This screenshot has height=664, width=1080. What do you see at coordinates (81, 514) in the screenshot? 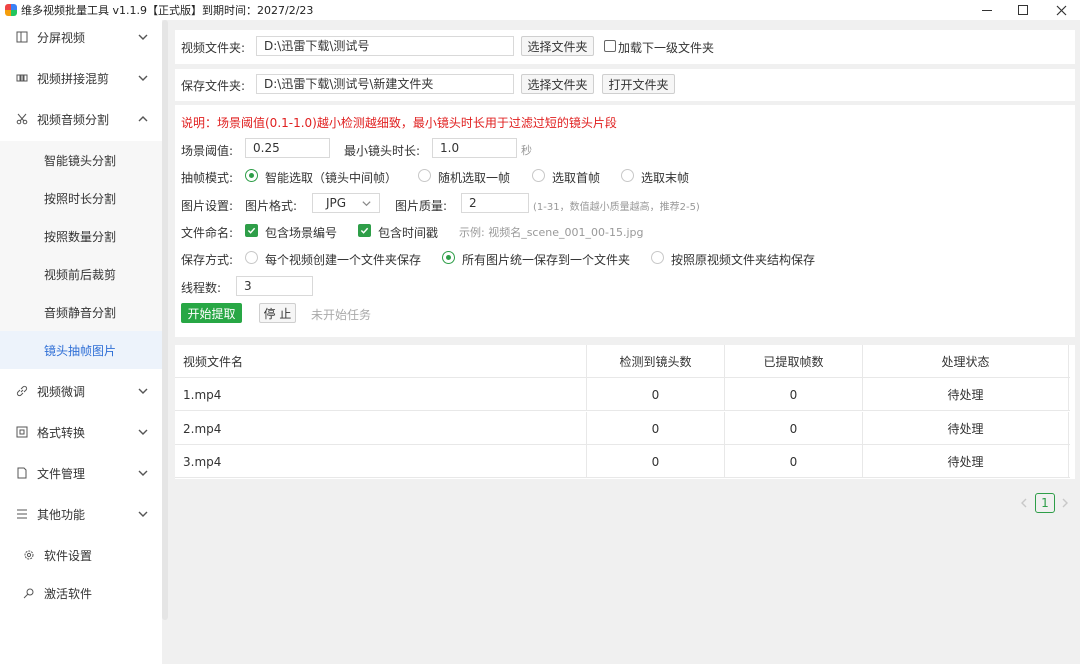
I see `sidebar-group-other: 其他功能` at bounding box center [81, 514].